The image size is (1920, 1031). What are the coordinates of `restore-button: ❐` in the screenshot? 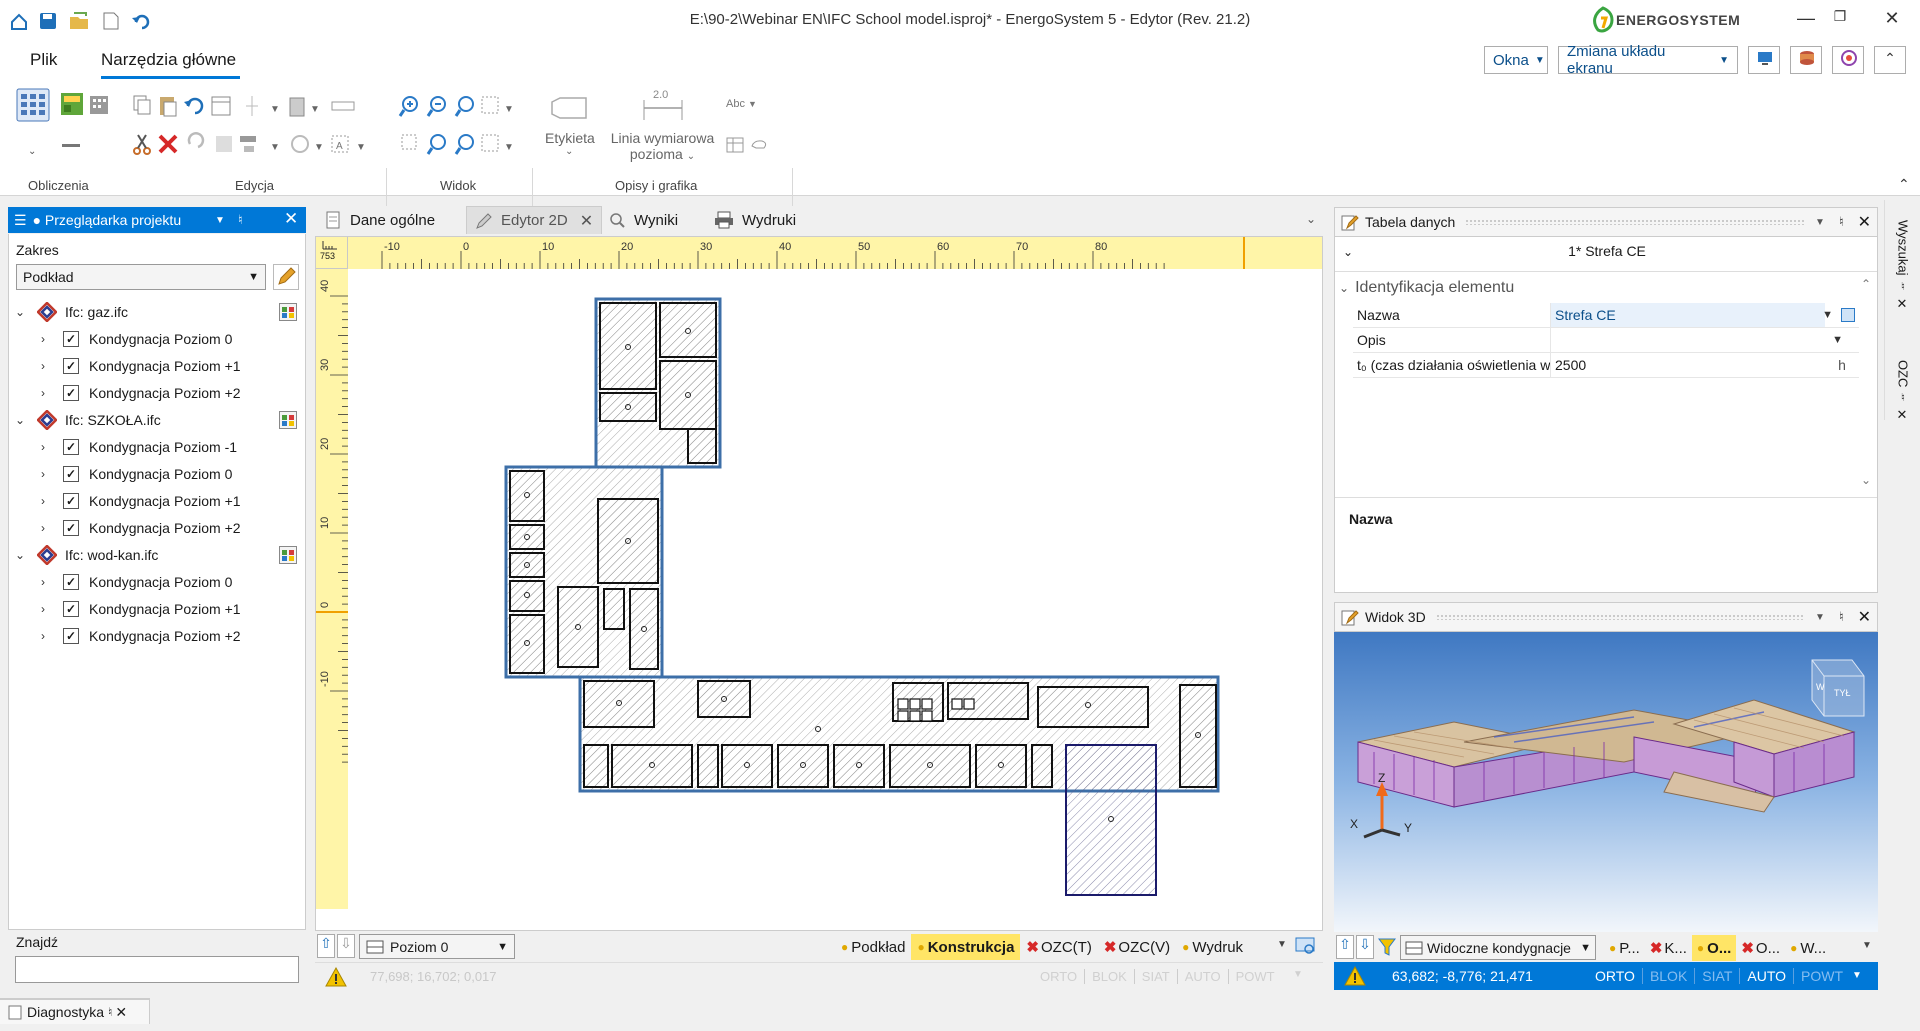 It's located at (1840, 20).